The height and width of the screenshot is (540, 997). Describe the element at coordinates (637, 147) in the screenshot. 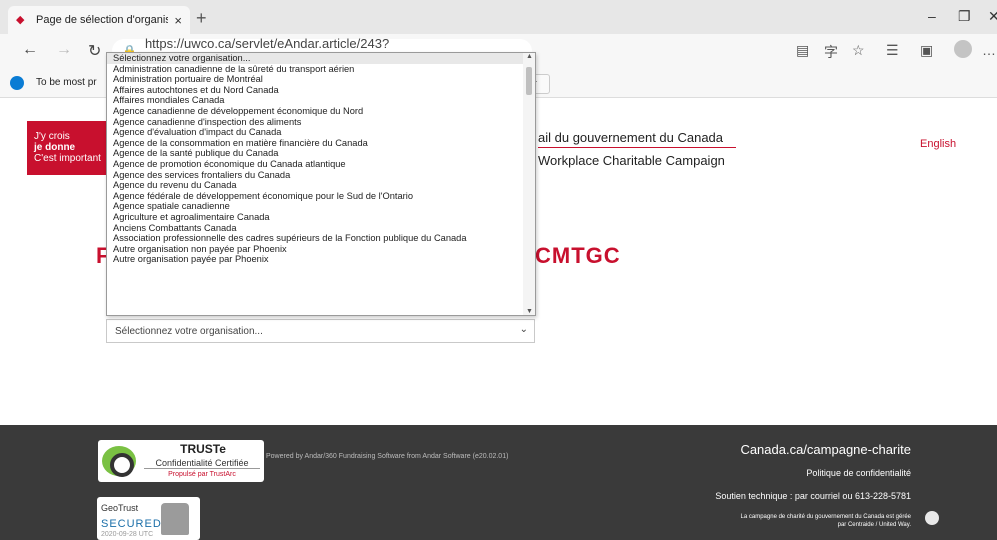

I see `campaign-divider` at that location.